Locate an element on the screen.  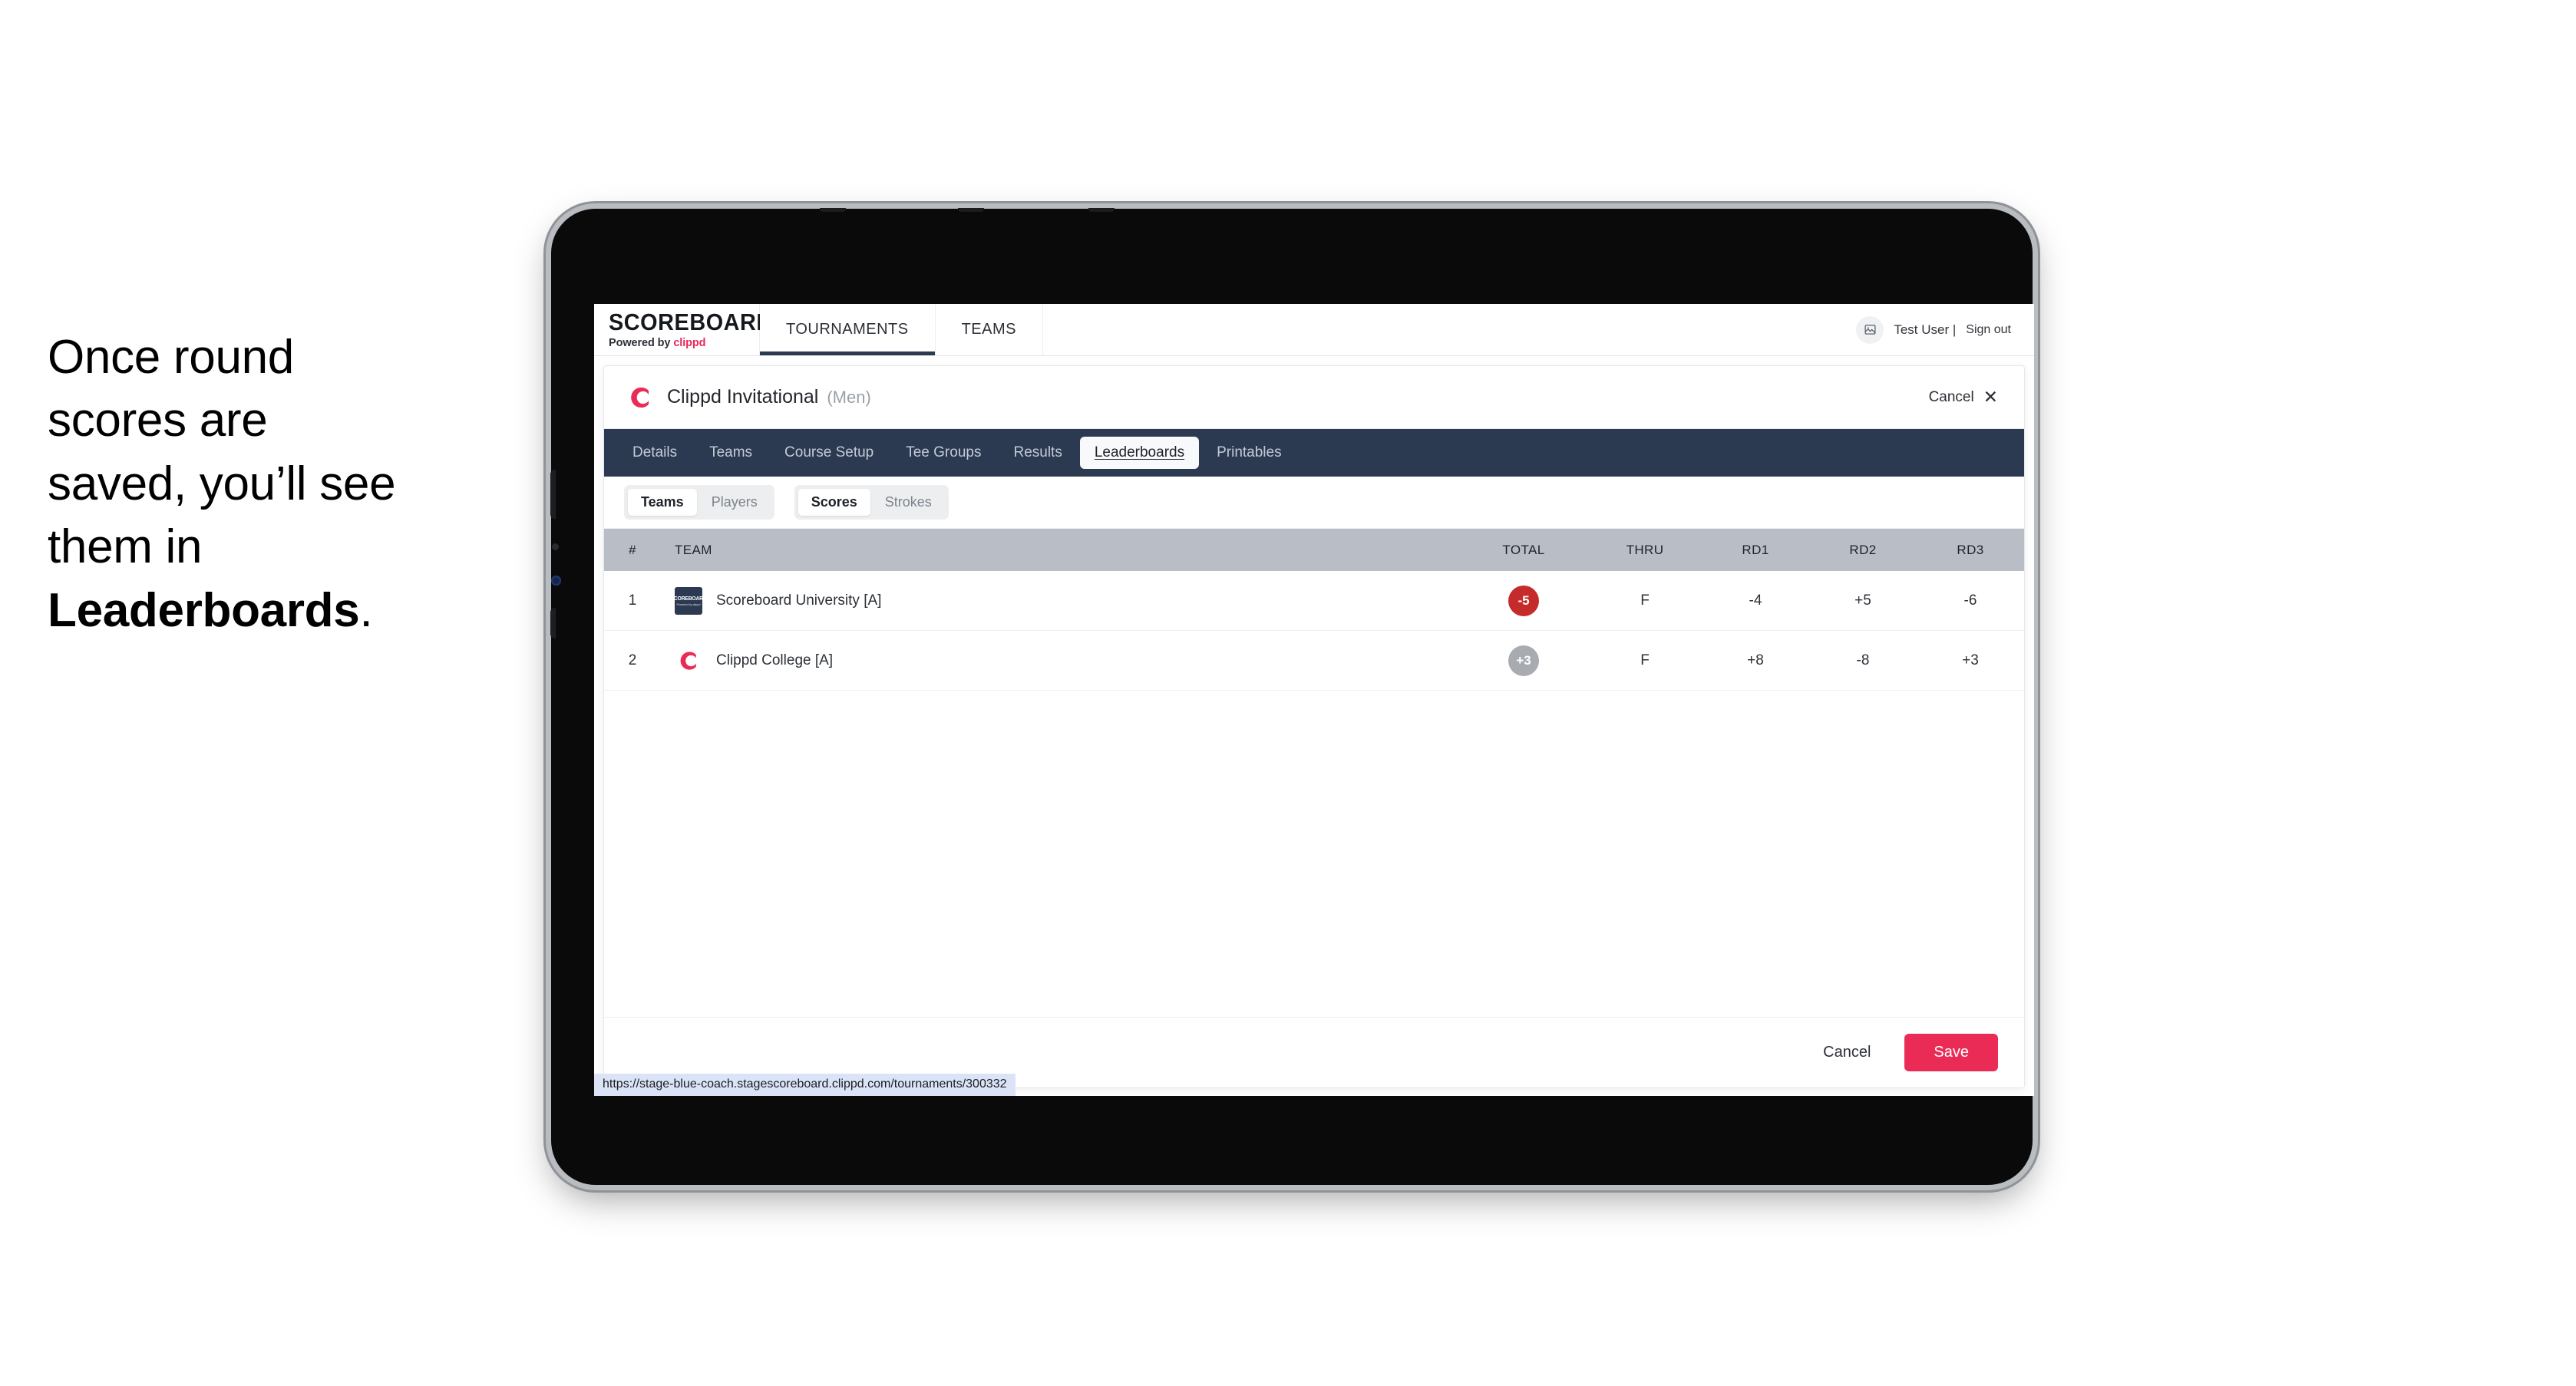
front-camera is located at coordinates (556, 581).